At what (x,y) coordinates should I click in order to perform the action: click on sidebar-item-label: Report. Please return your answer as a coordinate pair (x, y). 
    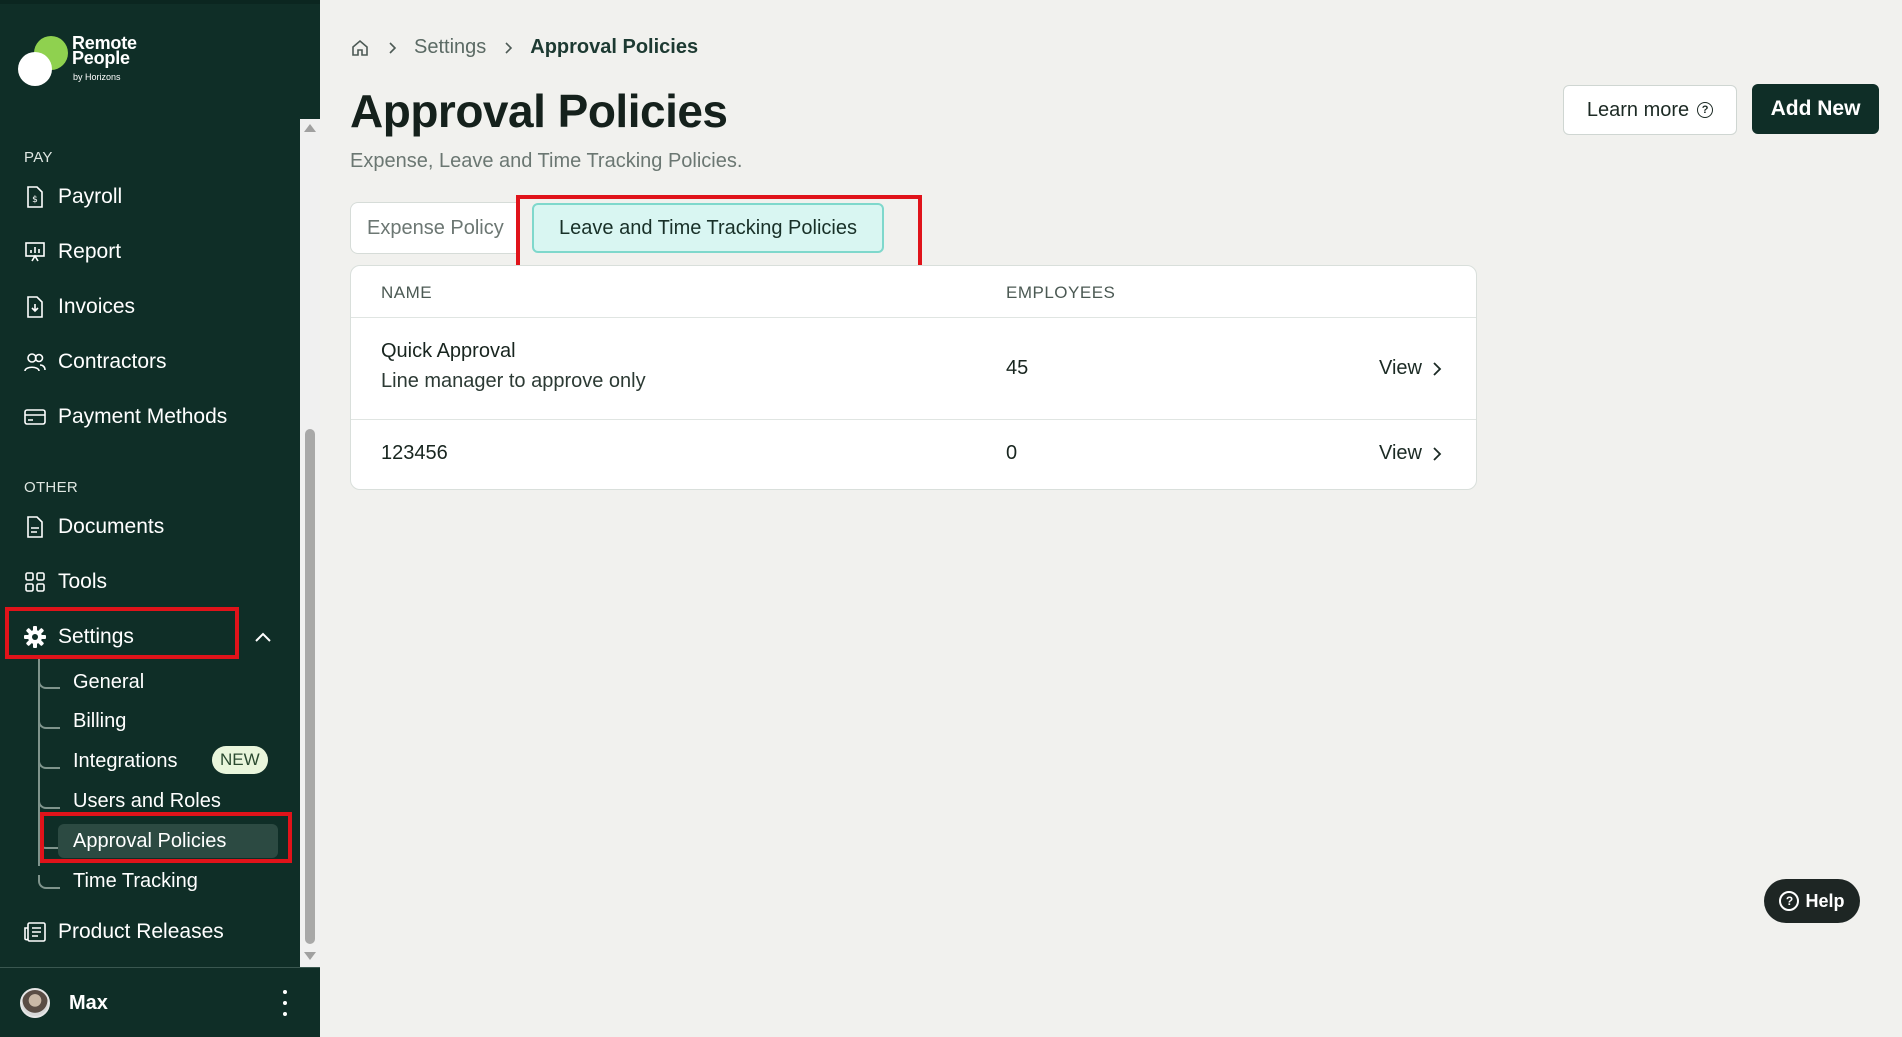
    Looking at the image, I should click on (90, 251).